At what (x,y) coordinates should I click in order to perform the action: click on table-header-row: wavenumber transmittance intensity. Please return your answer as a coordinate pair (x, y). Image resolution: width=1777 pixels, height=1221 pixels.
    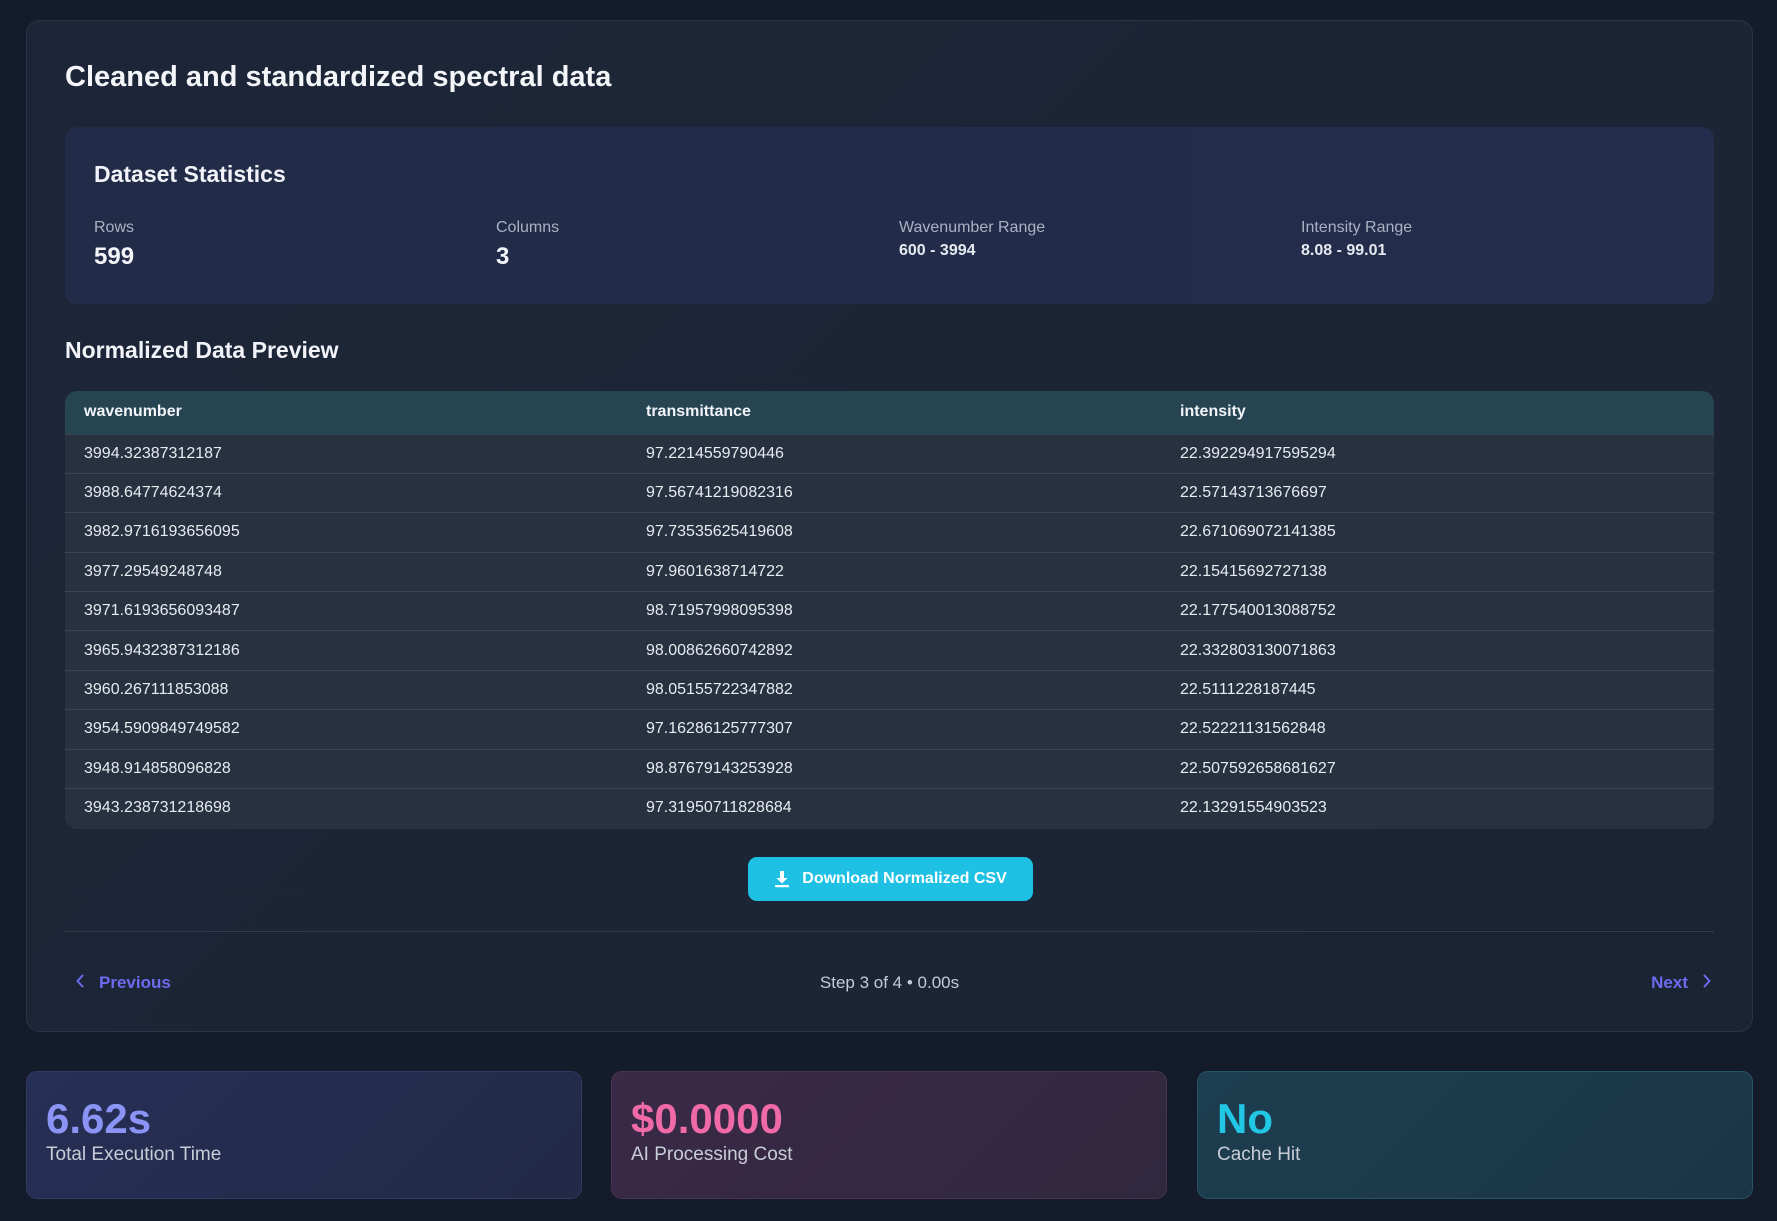
    Looking at the image, I should click on (889, 412).